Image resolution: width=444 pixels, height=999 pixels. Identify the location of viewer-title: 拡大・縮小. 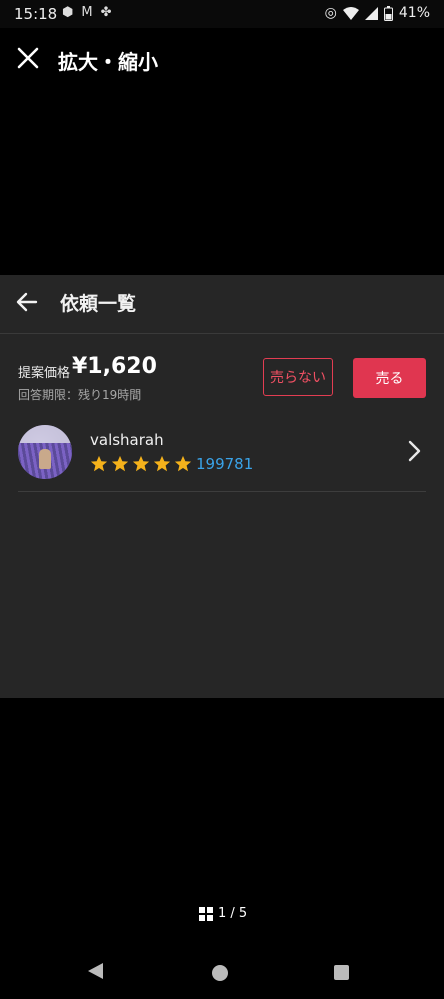
(108, 62).